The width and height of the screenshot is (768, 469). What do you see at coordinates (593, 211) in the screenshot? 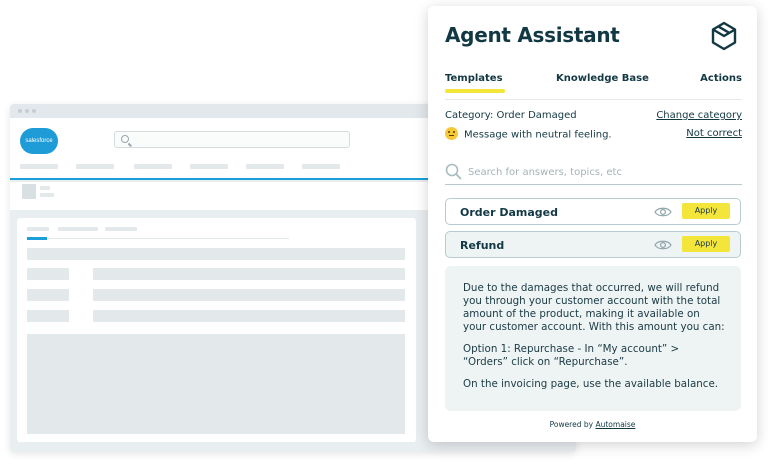
I see `template-item-order-damaged: Order Damaged Apply` at bounding box center [593, 211].